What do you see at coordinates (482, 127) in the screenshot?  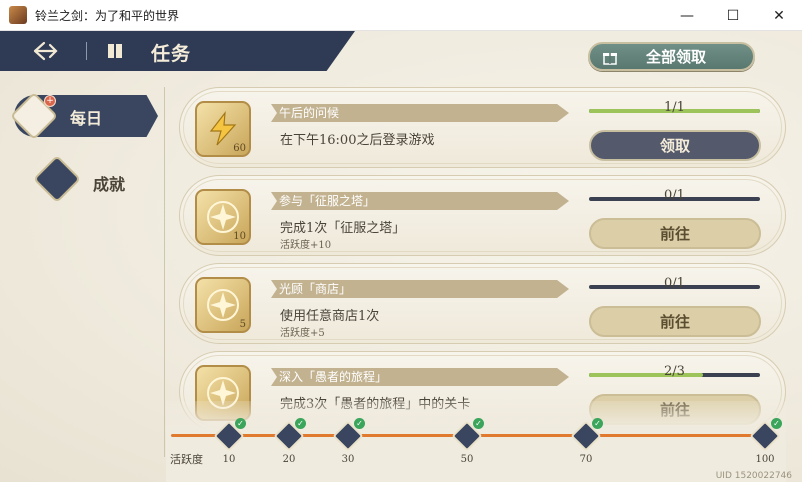 I see `task-card: 60 午后的问候 在下午16:00之后登录游戏 1/1 领取` at bounding box center [482, 127].